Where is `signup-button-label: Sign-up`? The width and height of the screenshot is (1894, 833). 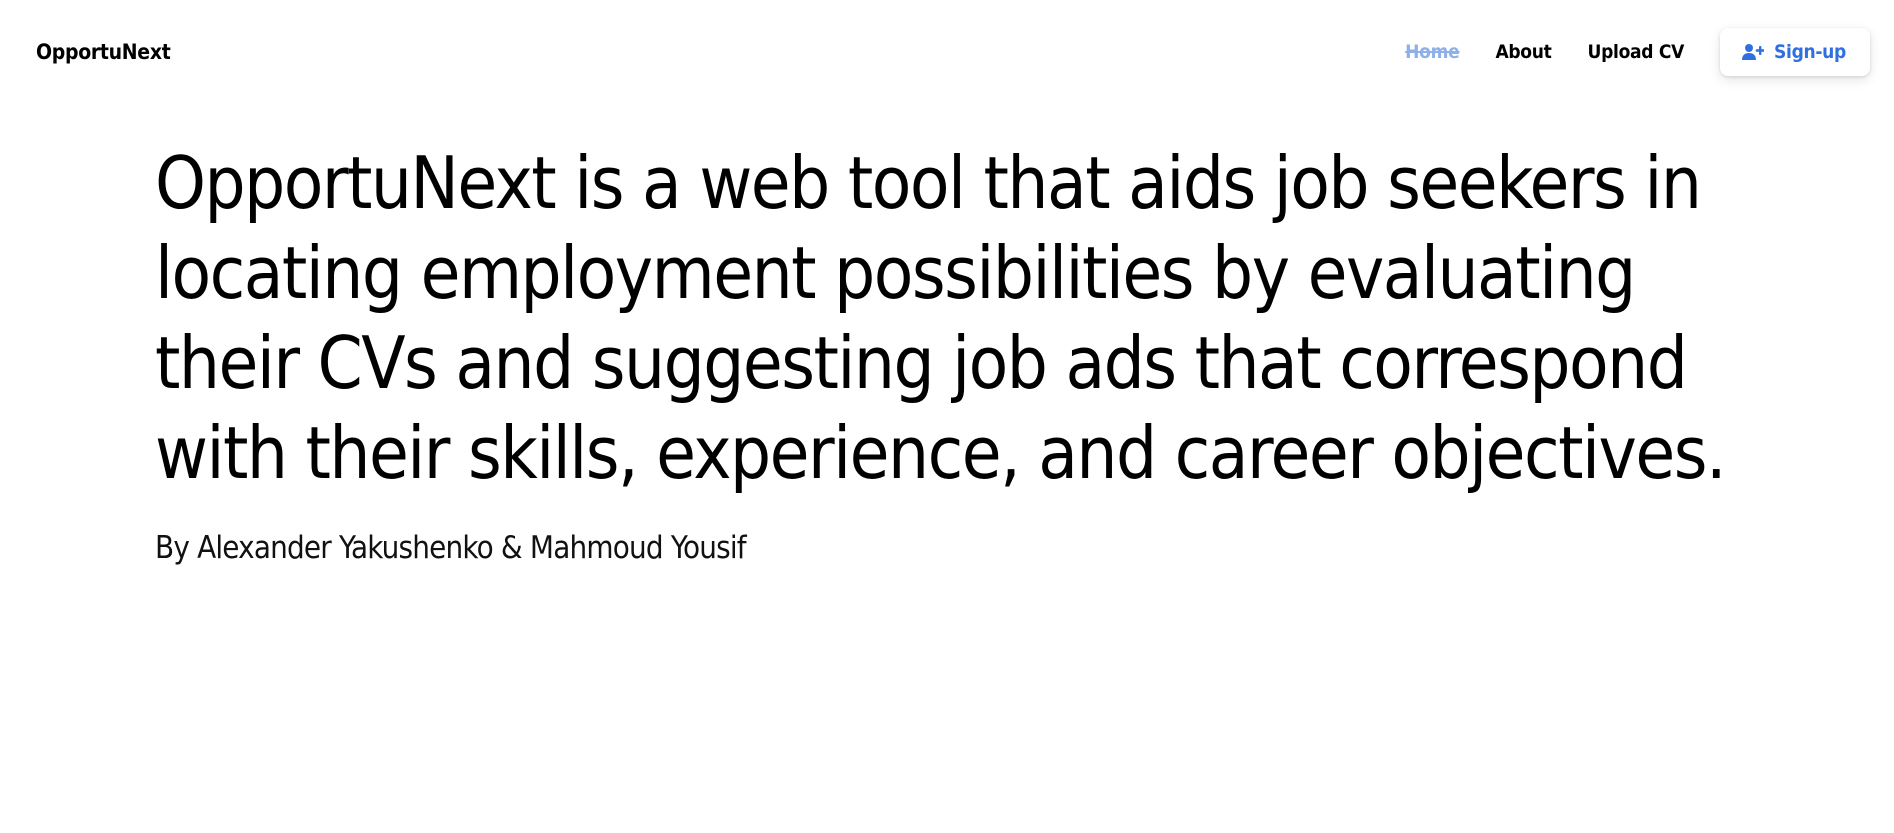 signup-button-label: Sign-up is located at coordinates (1810, 52).